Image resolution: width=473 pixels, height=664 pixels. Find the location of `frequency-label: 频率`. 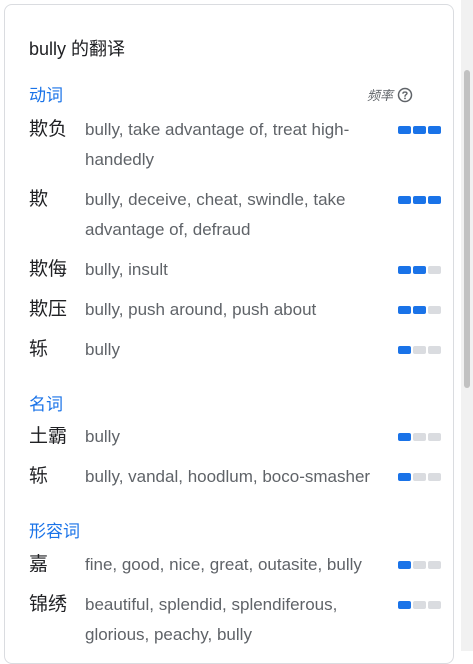

frequency-label: 频率 is located at coordinates (379, 95).